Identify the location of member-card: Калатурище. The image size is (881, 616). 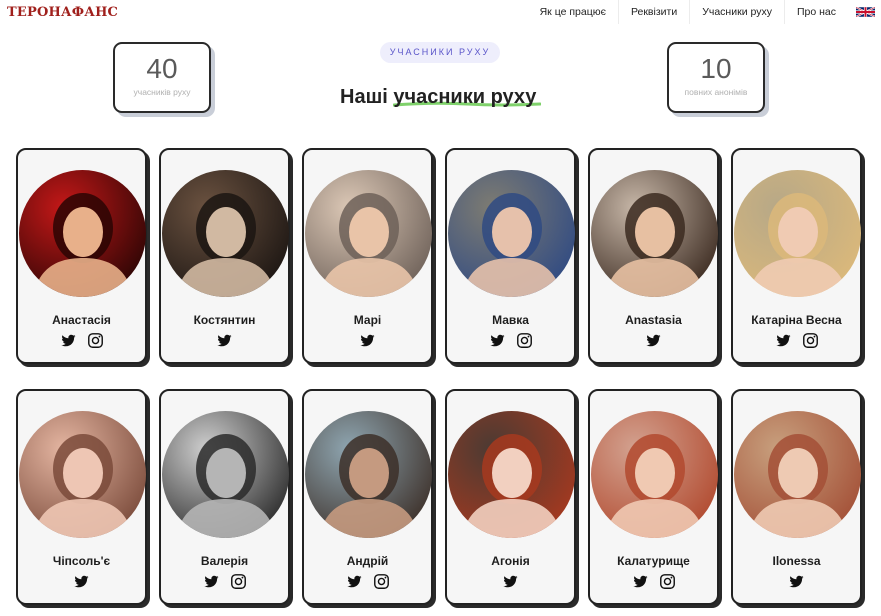
(653, 497).